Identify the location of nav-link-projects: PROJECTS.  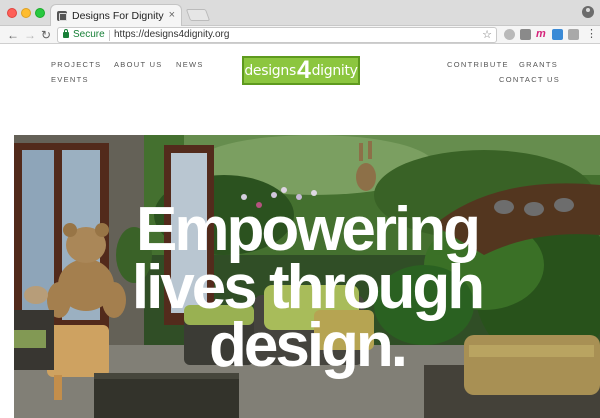
(76, 64).